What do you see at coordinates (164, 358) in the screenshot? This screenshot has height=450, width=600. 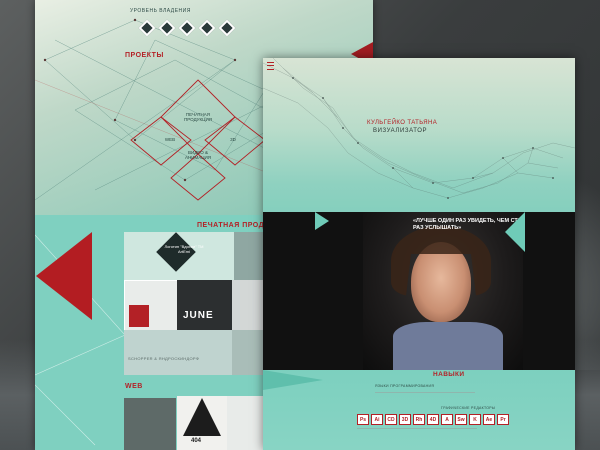 I see `schopper-text: SCHOPPER & ЯНДРОСКИНДОРФ` at bounding box center [164, 358].